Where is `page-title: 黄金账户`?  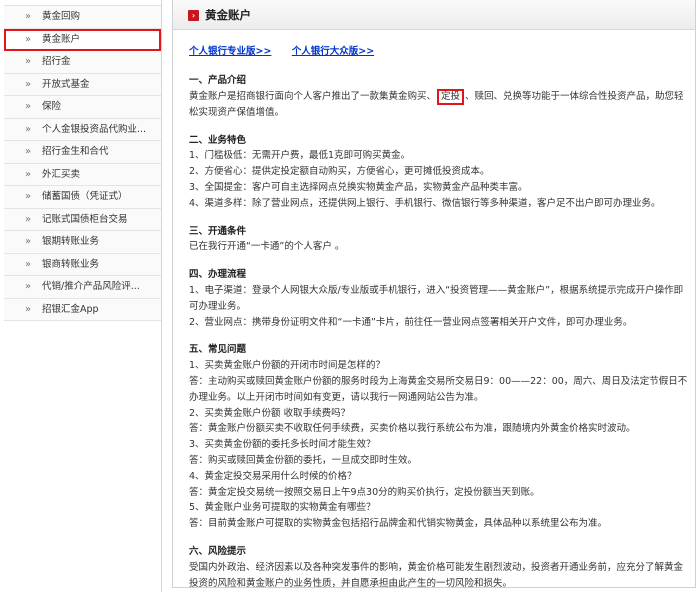 page-title: 黄金账户 is located at coordinates (228, 15).